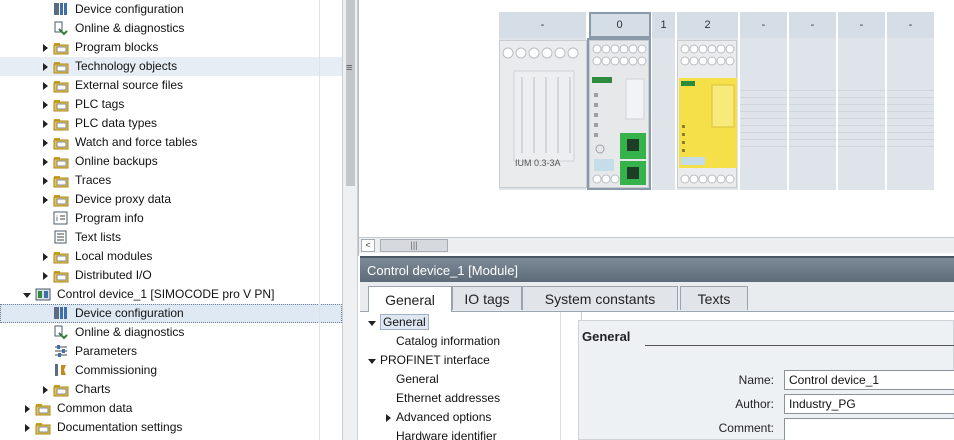  I want to click on tree-item-traces: Traces, so click(171, 180).